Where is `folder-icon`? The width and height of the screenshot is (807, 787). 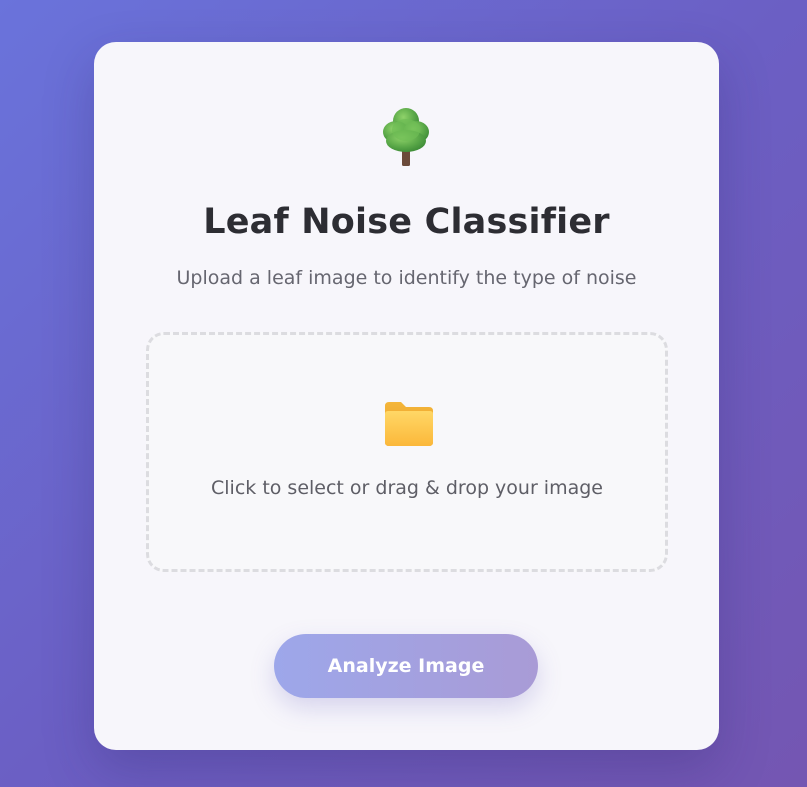
folder-icon is located at coordinates (409, 424).